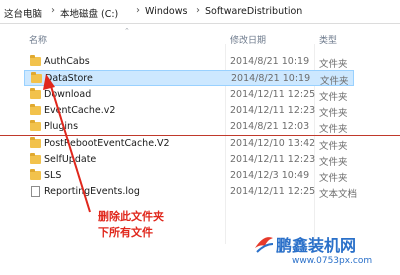 Image resolution: width=400 pixels, height=275 pixels. Describe the element at coordinates (264, 245) in the screenshot. I see `watermark-logo-icon` at that location.